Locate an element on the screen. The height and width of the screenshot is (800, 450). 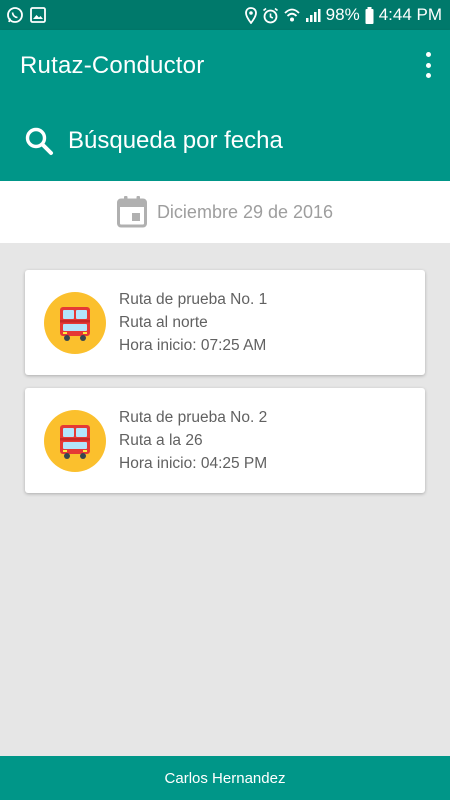
date-selector: Diciembre 29 de 2016 is located at coordinates (225, 212).